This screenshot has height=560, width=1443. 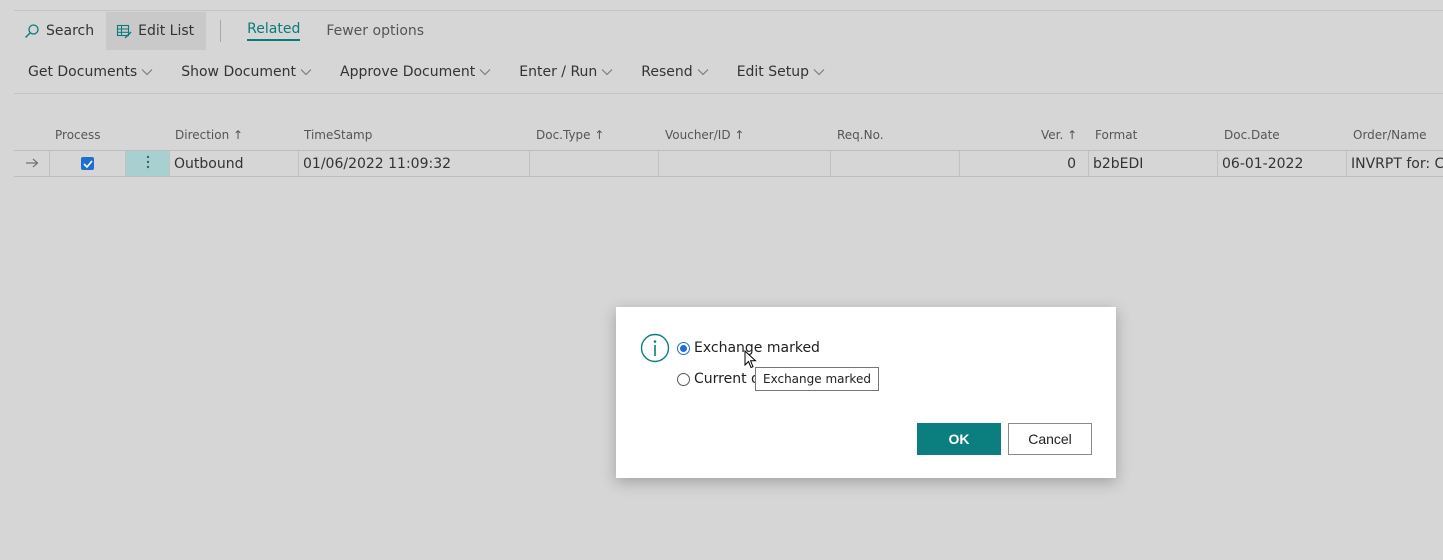 I want to click on col-label: Voucher/ID, so click(x=698, y=135).